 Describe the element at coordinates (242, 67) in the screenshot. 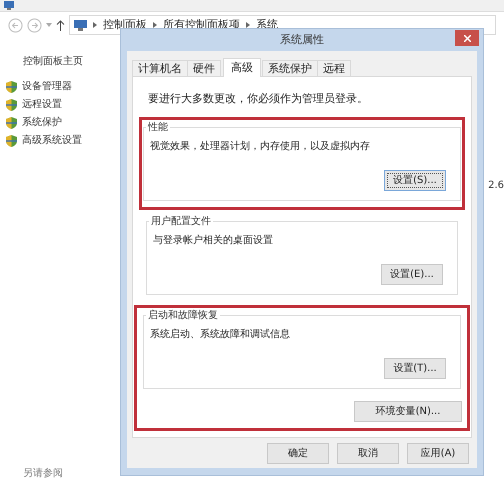

I see `tab: 高级` at that location.